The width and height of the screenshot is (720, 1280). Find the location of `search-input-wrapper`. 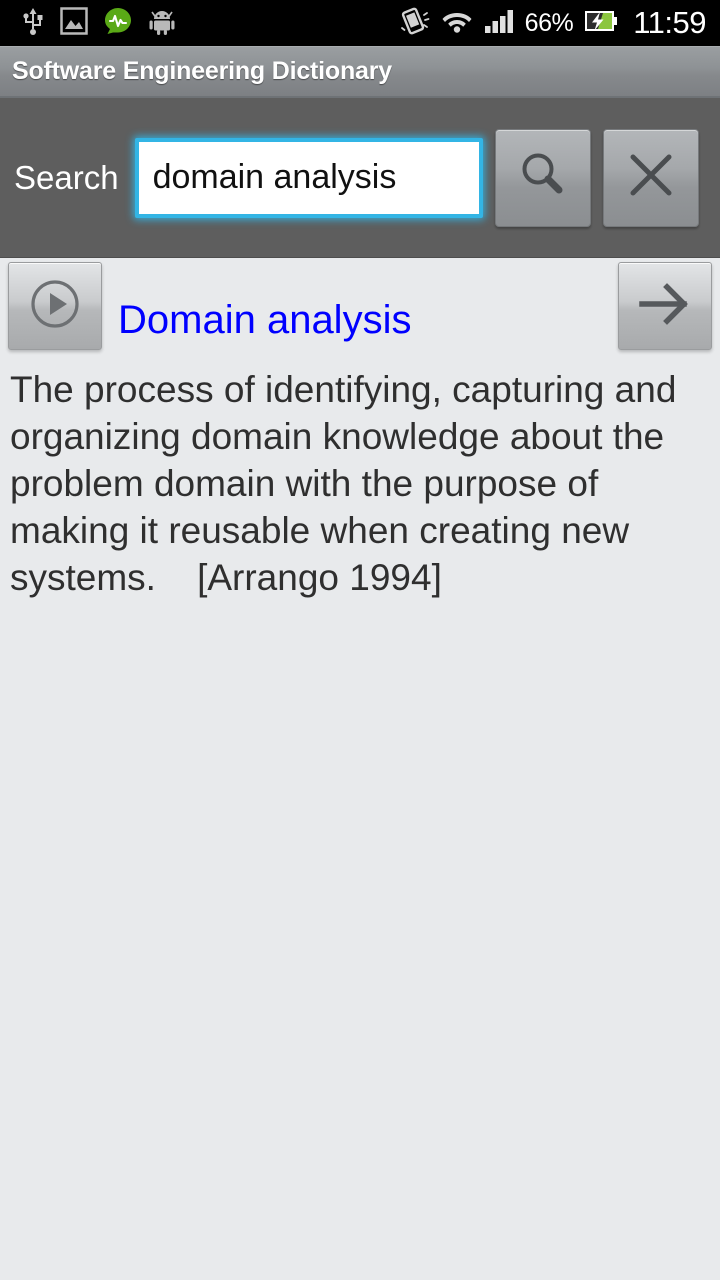

search-input-wrapper is located at coordinates (308, 177).